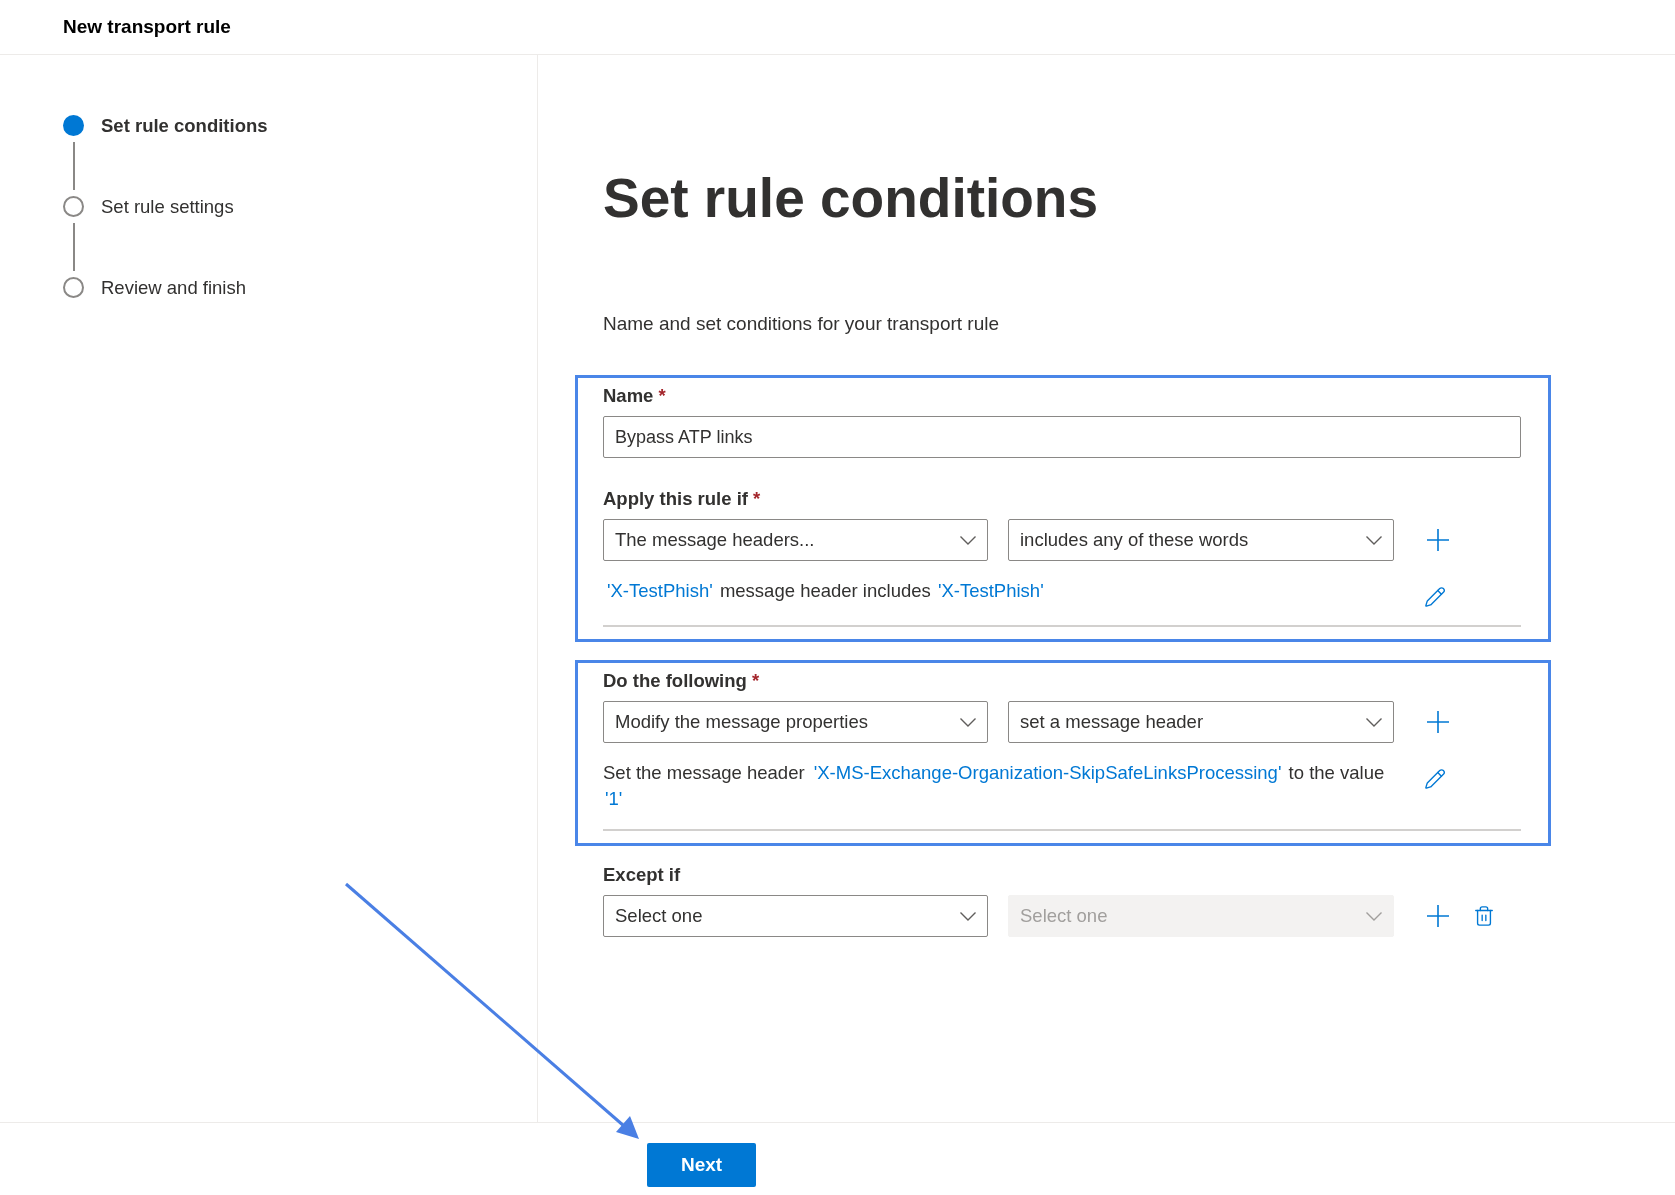 The height and width of the screenshot is (1195, 1675). What do you see at coordinates (1201, 540) in the screenshot?
I see `dropdown: includes any of these words` at bounding box center [1201, 540].